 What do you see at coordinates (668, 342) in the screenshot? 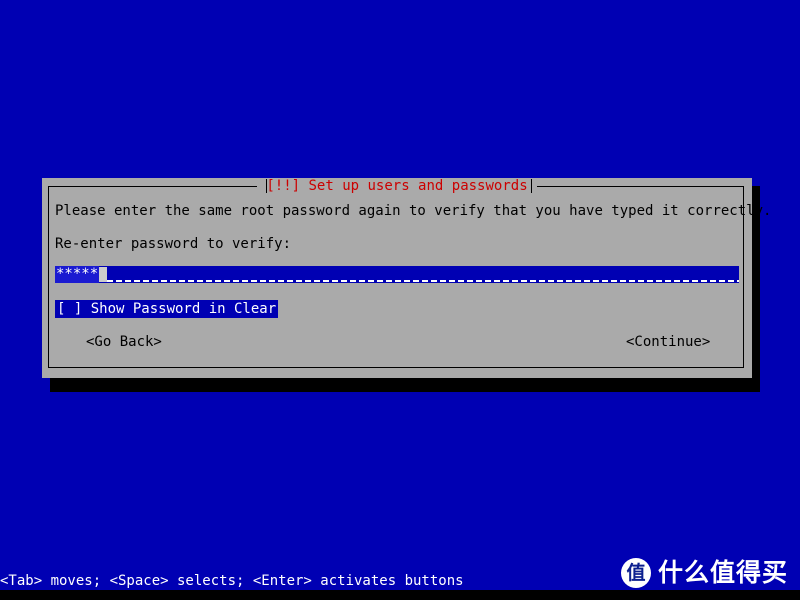
I see `continue-button: <Continue>` at bounding box center [668, 342].